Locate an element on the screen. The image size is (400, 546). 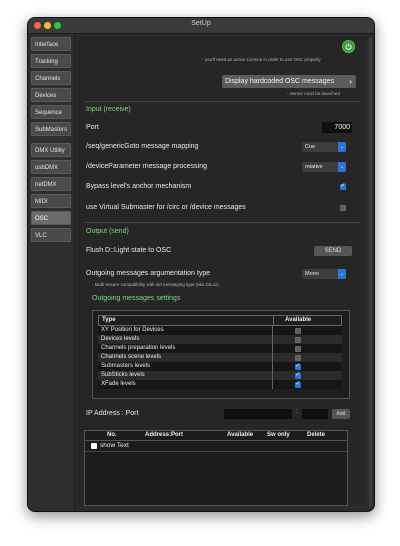
row-type: SubSticks levels is located at coordinates (123, 375).